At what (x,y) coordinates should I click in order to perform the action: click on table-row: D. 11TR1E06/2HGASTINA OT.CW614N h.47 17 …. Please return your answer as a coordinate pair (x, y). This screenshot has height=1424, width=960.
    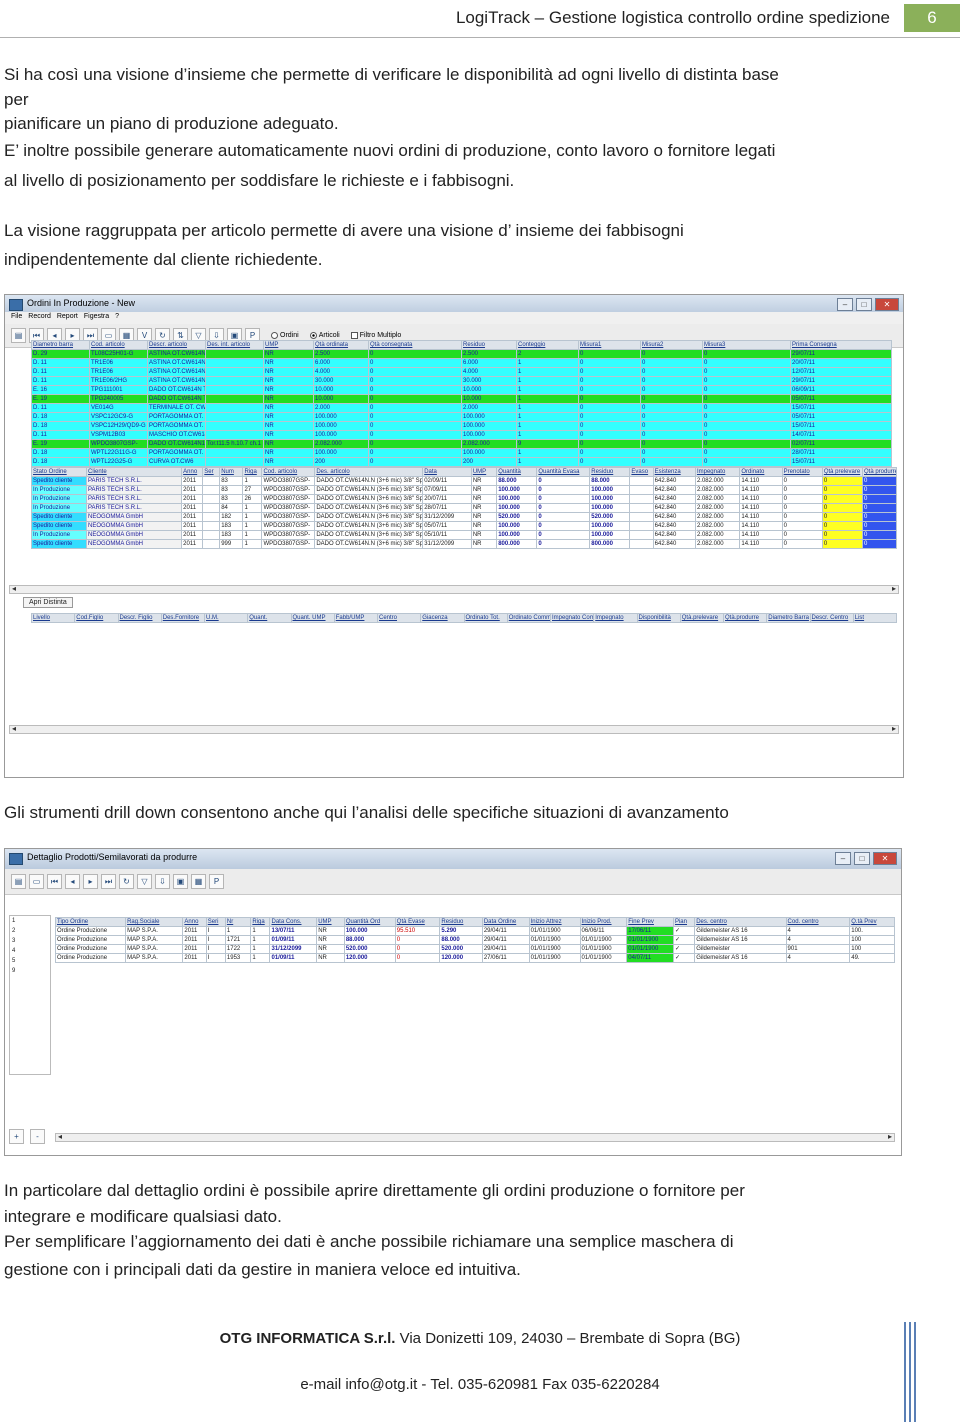
    Looking at the image, I should click on (461, 381).